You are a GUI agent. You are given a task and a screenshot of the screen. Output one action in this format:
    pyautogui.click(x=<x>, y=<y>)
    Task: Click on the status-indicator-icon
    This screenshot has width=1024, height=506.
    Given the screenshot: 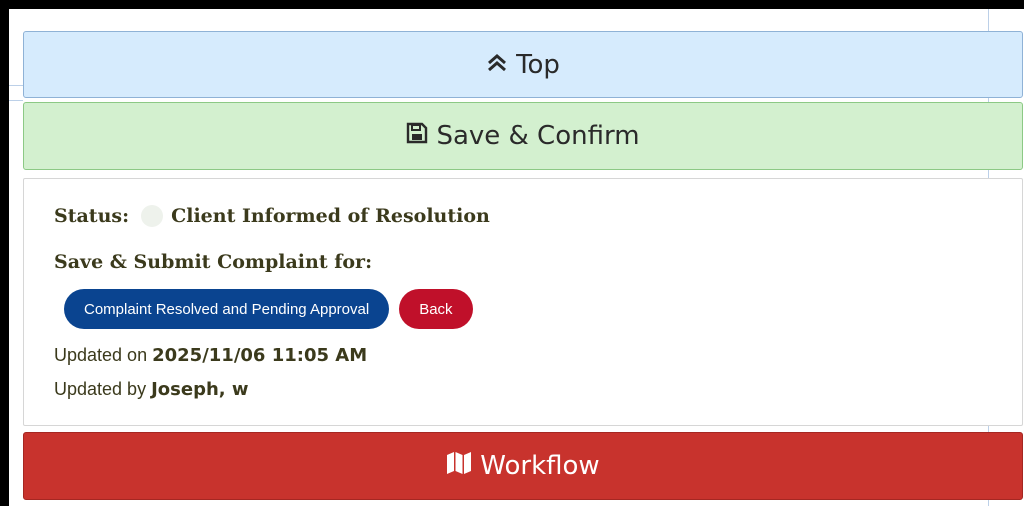 What is the action you would take?
    pyautogui.click(x=152, y=216)
    